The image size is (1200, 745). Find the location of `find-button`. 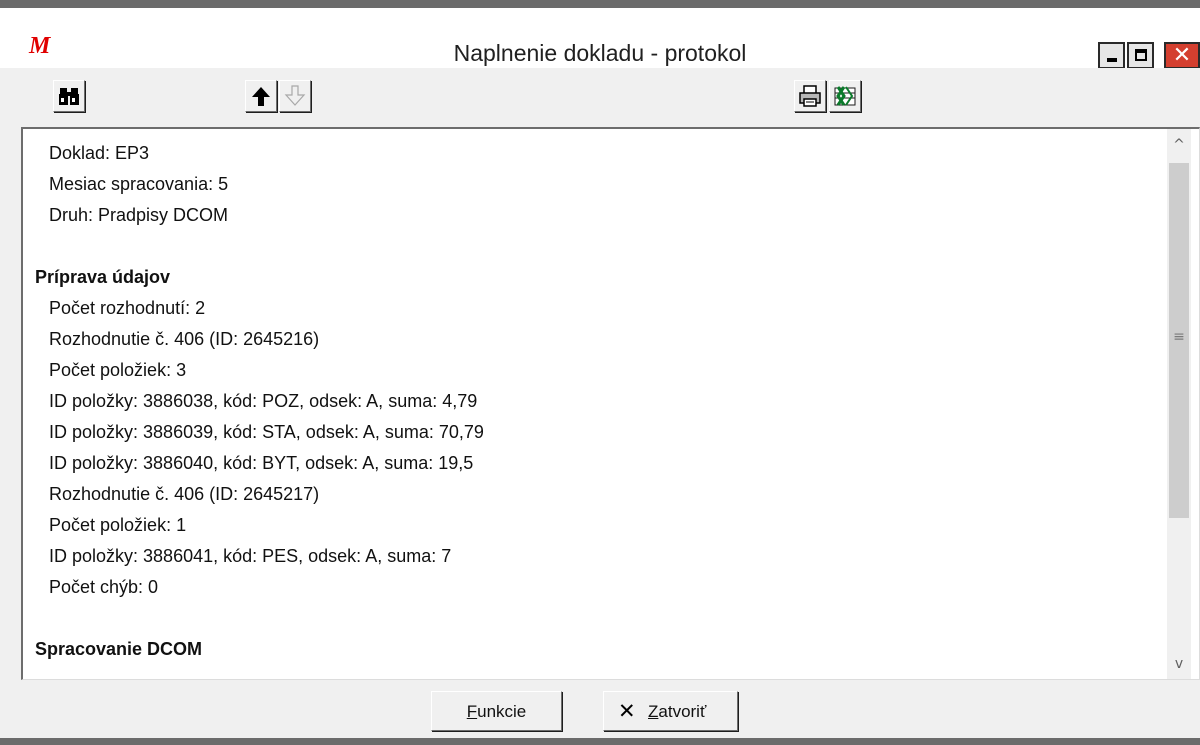

find-button is located at coordinates (69, 96).